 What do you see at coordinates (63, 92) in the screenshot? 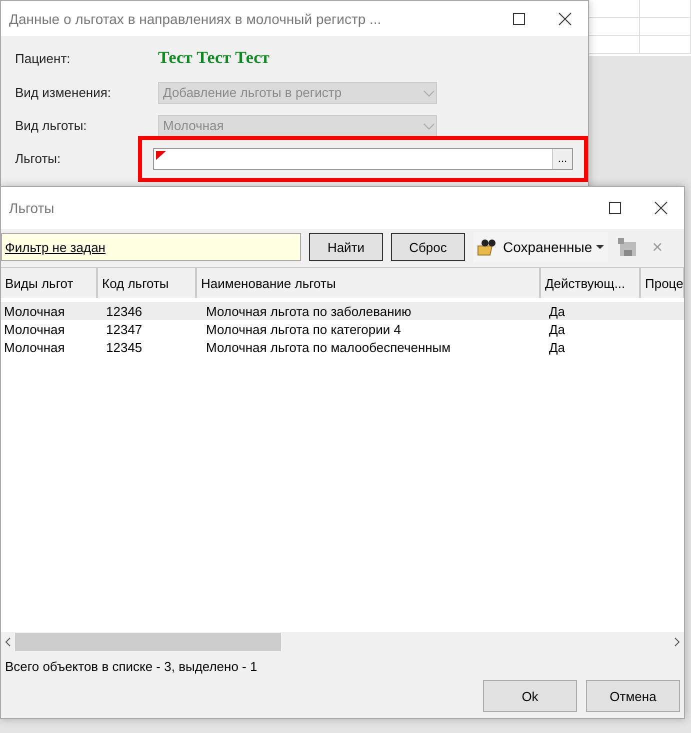
I see `field-label: Вид изменения:` at bounding box center [63, 92].